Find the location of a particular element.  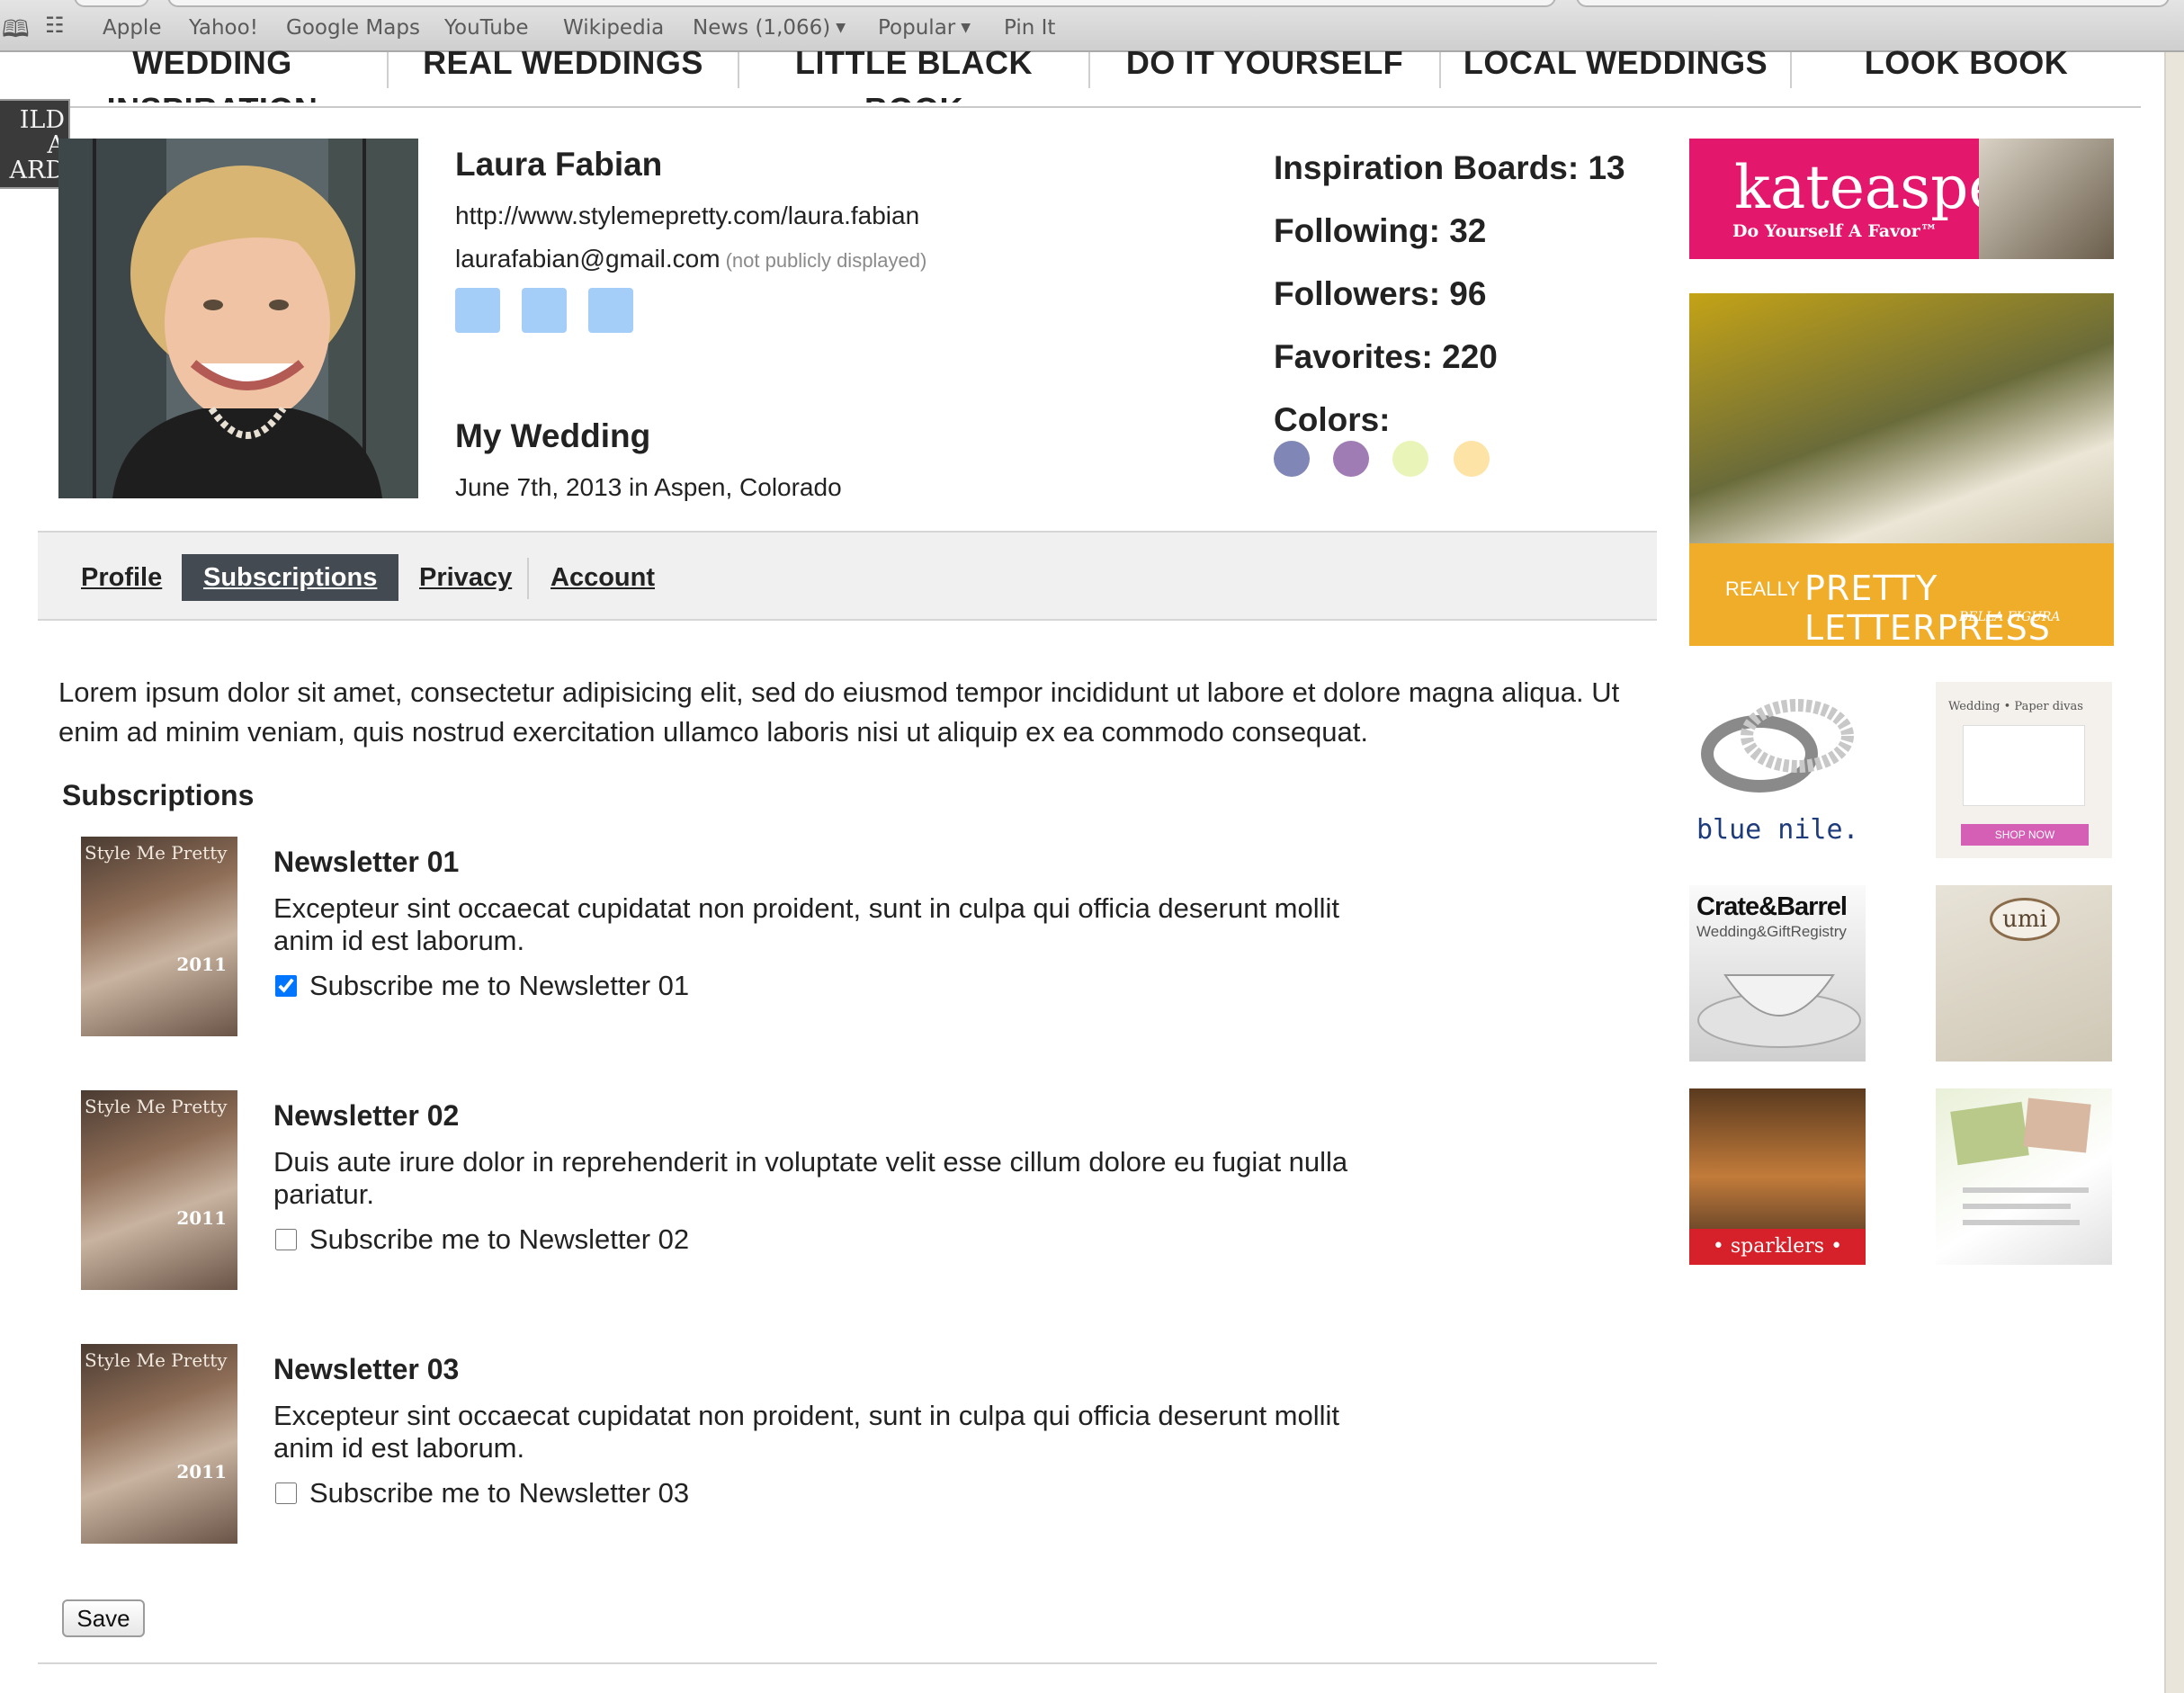

ad-wedding-paper-divas: Wedding • Paper divas SHOP NOW is located at coordinates (2024, 770).